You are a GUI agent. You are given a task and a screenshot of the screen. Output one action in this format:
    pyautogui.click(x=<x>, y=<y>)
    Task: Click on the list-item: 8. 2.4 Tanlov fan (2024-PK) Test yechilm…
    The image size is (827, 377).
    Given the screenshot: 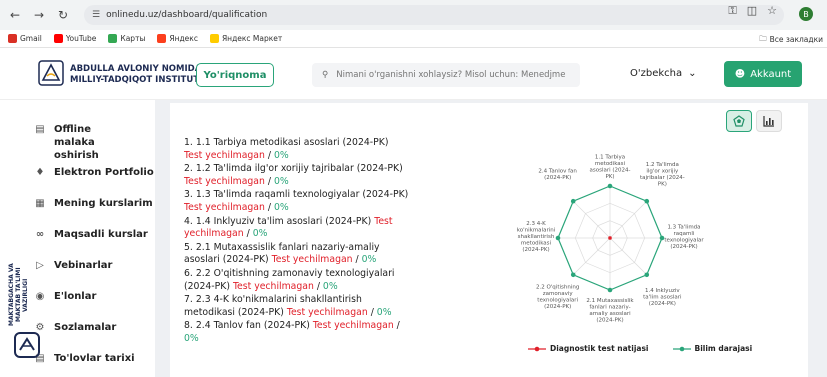 What is the action you would take?
    pyautogui.click(x=296, y=332)
    